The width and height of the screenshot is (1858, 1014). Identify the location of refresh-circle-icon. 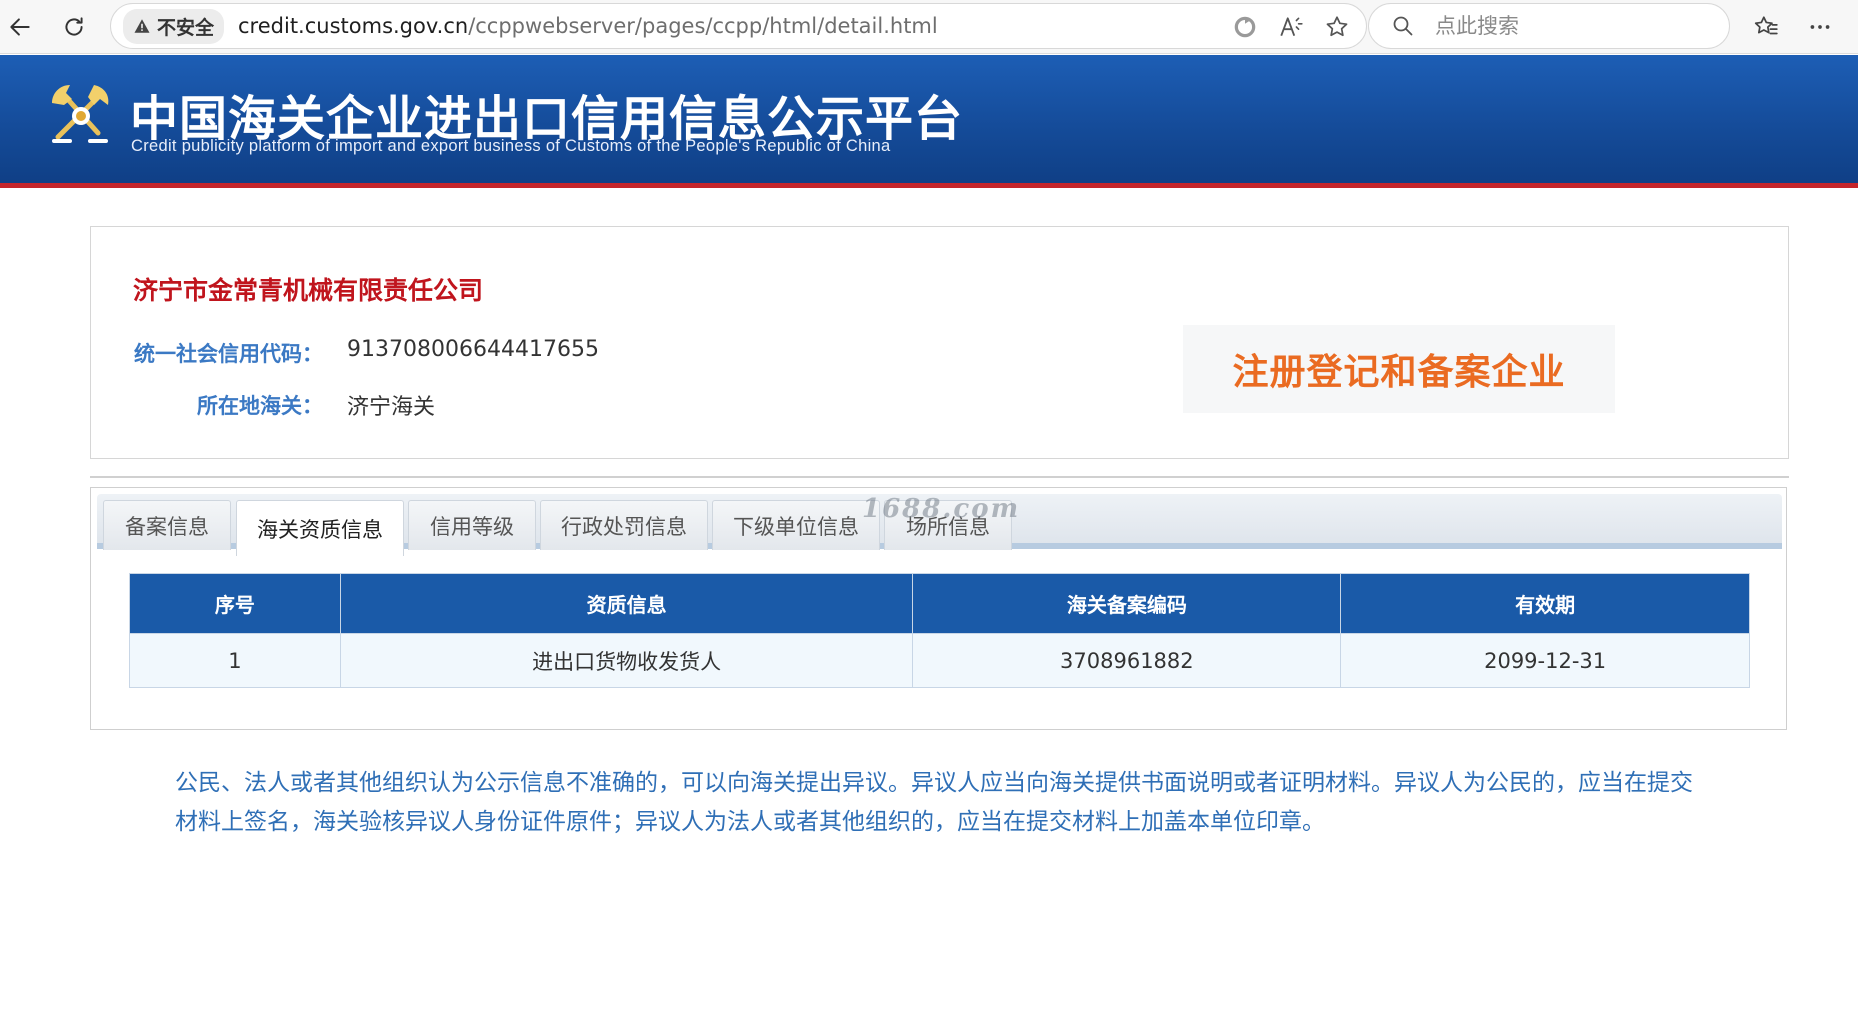
(1245, 27).